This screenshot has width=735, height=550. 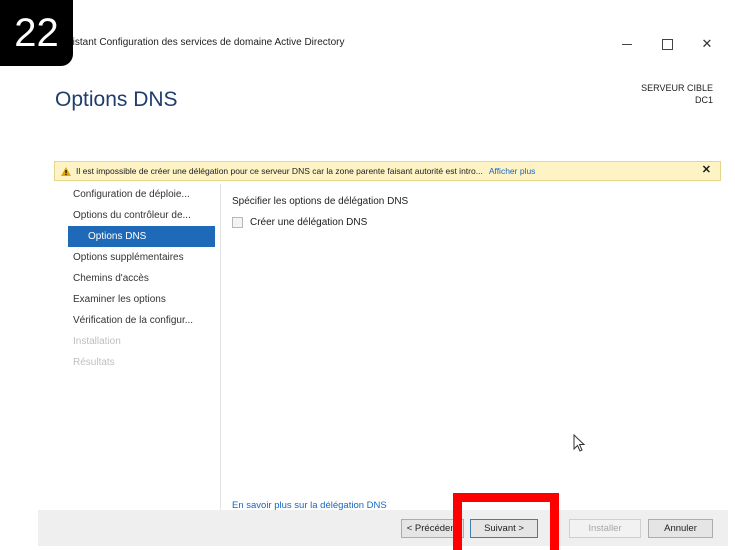 I want to click on mouse-cursor-icon, so click(x=579, y=444).